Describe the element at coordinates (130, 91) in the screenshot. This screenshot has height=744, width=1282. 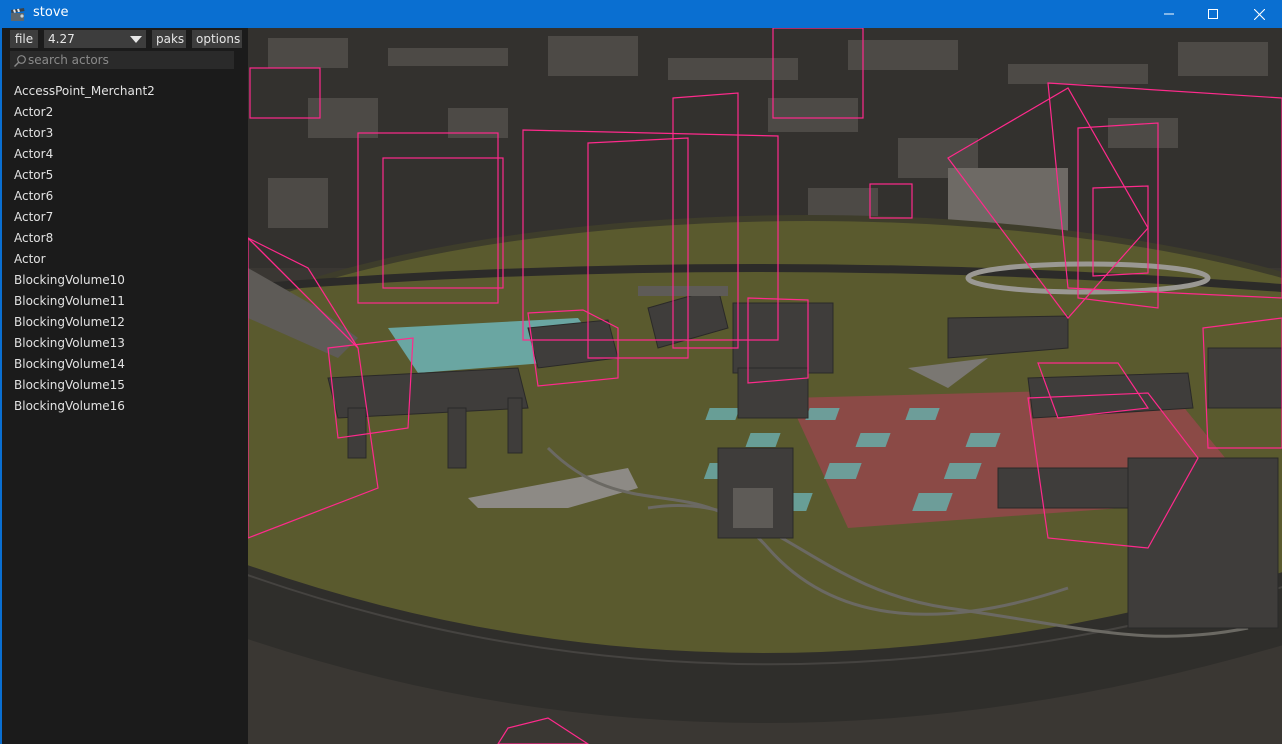
I see `actor-list-item: AccessPoint_Merchant2` at that location.